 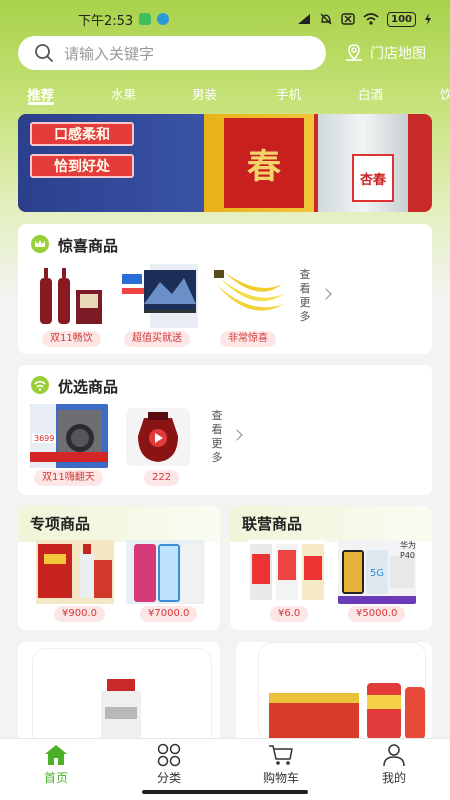 I want to click on store-map-button: 门店地图, so click(x=385, y=53).